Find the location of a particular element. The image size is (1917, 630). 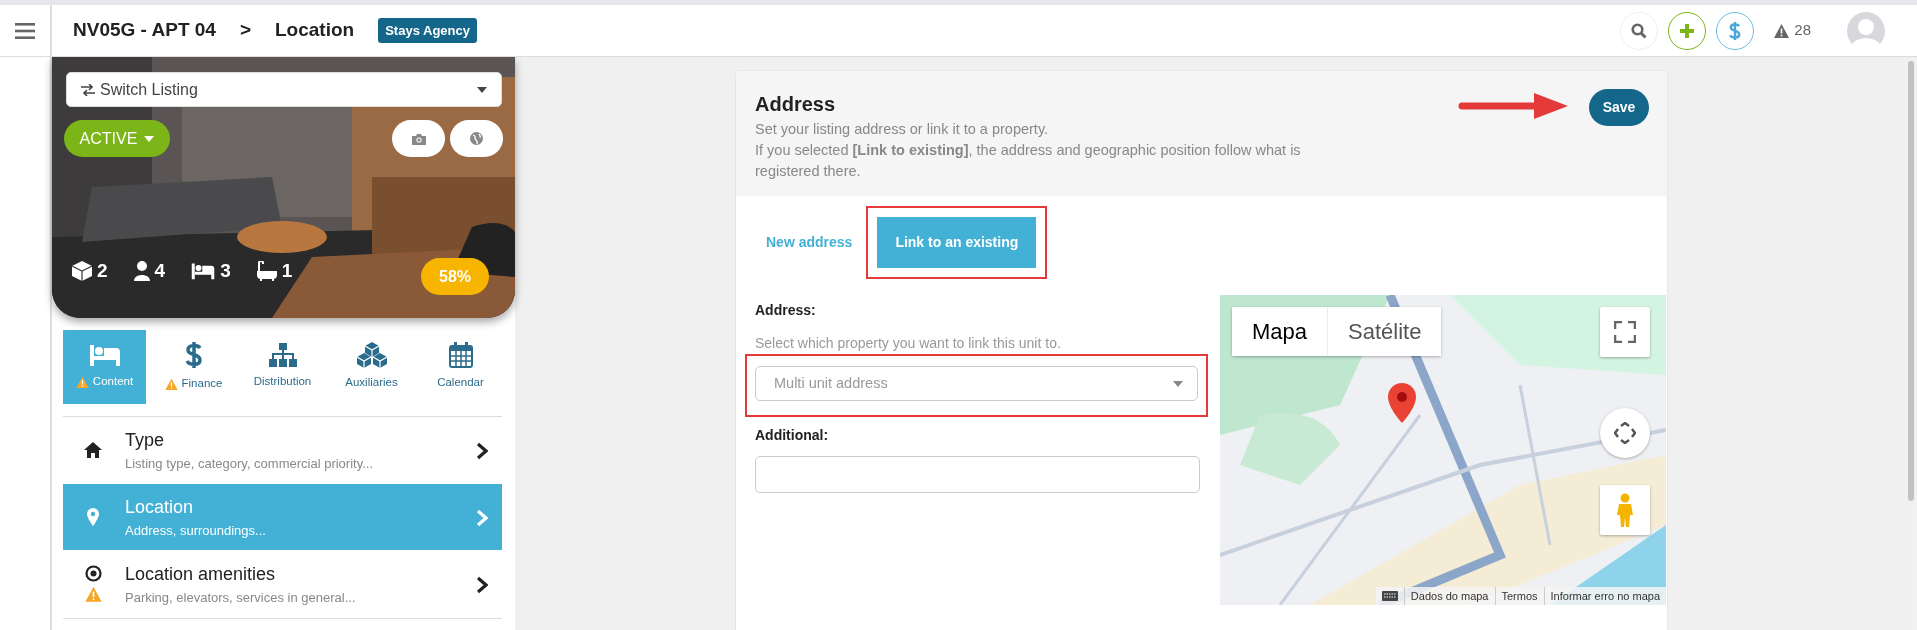

search-icon is located at coordinates (1639, 30).